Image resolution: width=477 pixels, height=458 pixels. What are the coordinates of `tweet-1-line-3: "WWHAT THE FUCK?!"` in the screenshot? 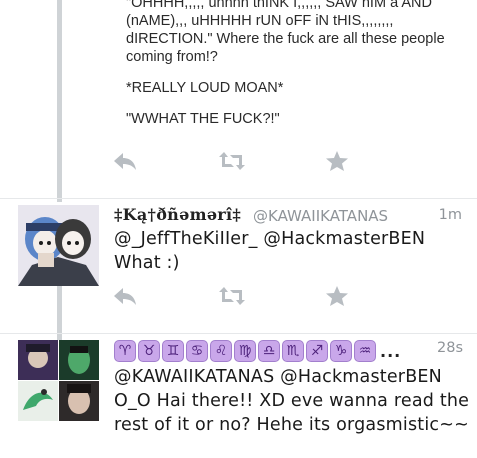 It's located at (203, 119).